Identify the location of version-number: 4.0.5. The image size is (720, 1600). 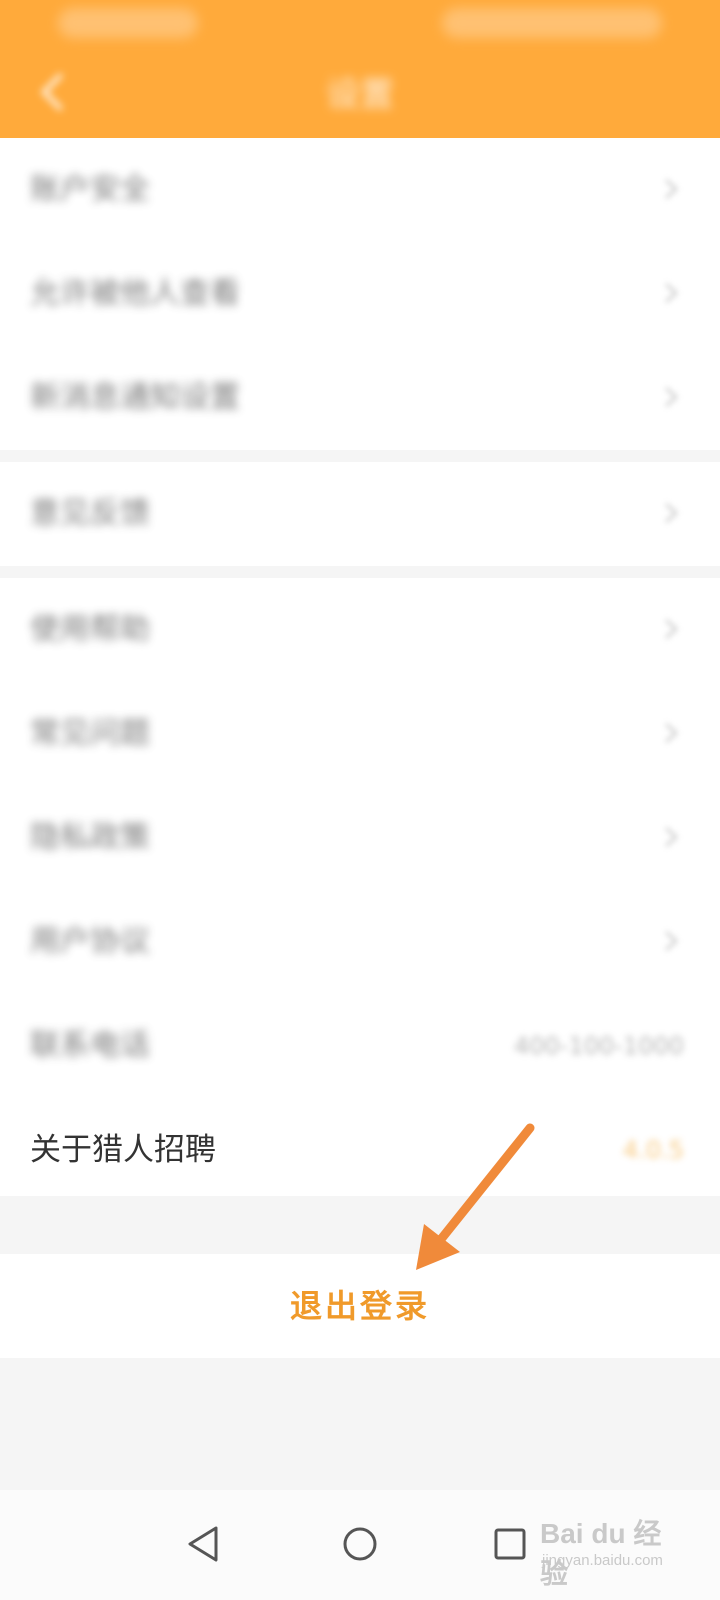
(653, 1150).